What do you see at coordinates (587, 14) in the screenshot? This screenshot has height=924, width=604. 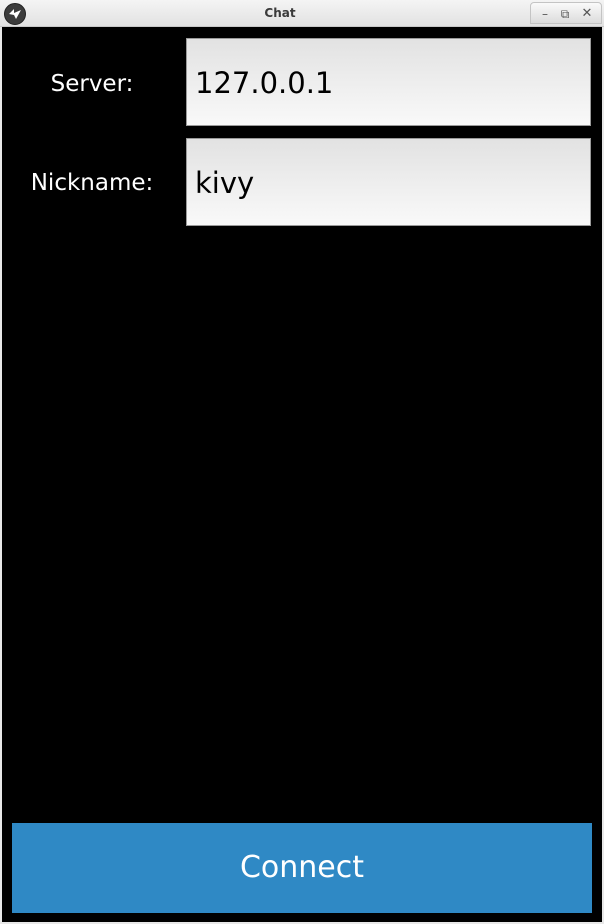 I see `close-icon: ✕` at bounding box center [587, 14].